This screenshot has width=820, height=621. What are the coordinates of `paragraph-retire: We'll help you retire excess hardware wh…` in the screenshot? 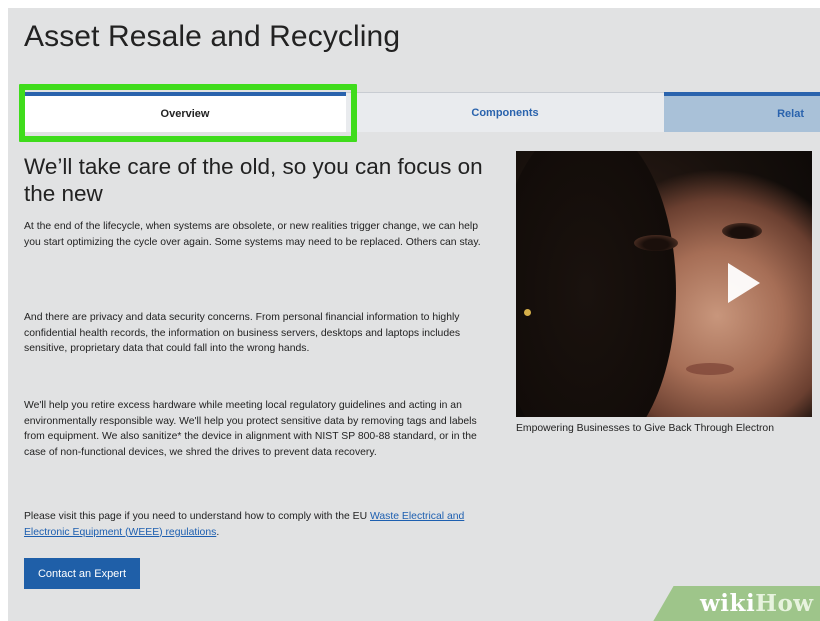 It's located at (250, 429).